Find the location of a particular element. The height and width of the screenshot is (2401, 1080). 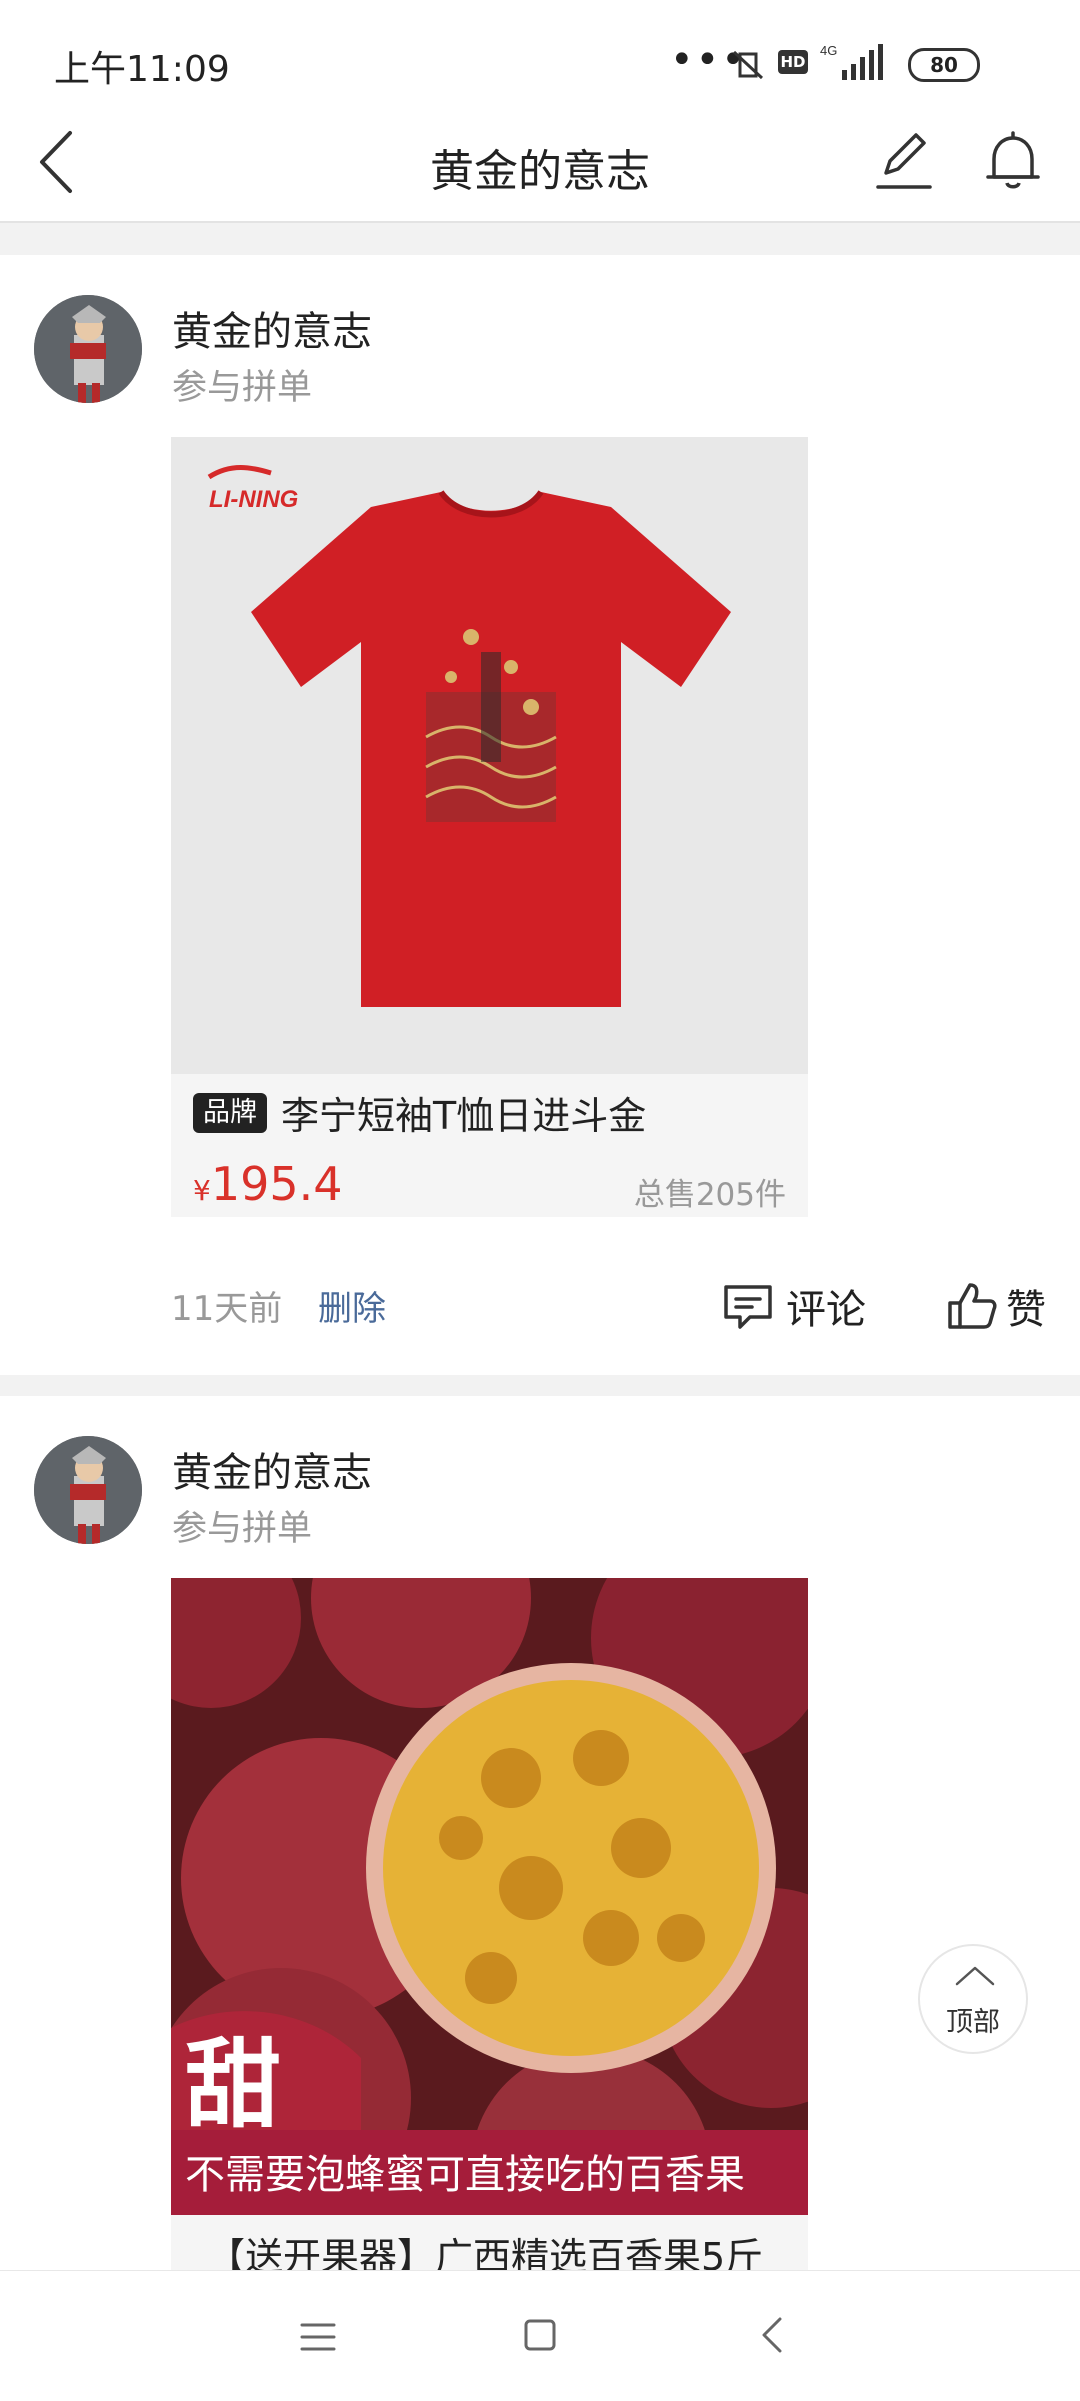

delete-link: 删除 is located at coordinates (352, 1305).